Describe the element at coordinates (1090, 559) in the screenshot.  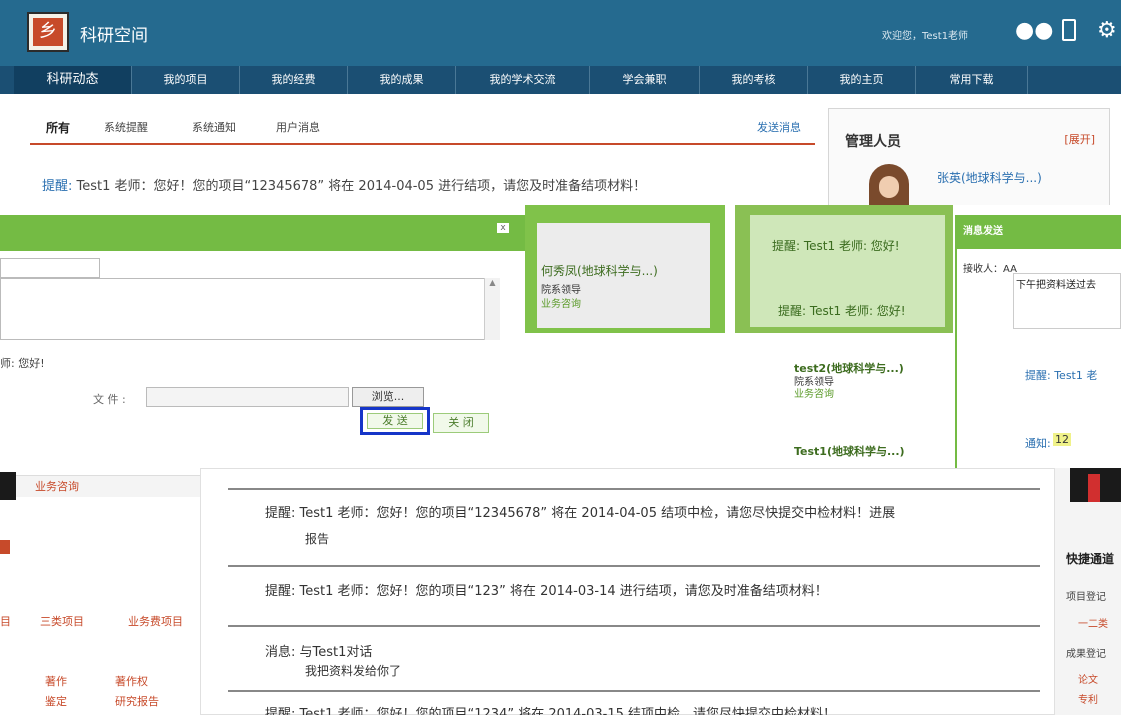
I see `quick-access-title: 快捷通道` at that location.